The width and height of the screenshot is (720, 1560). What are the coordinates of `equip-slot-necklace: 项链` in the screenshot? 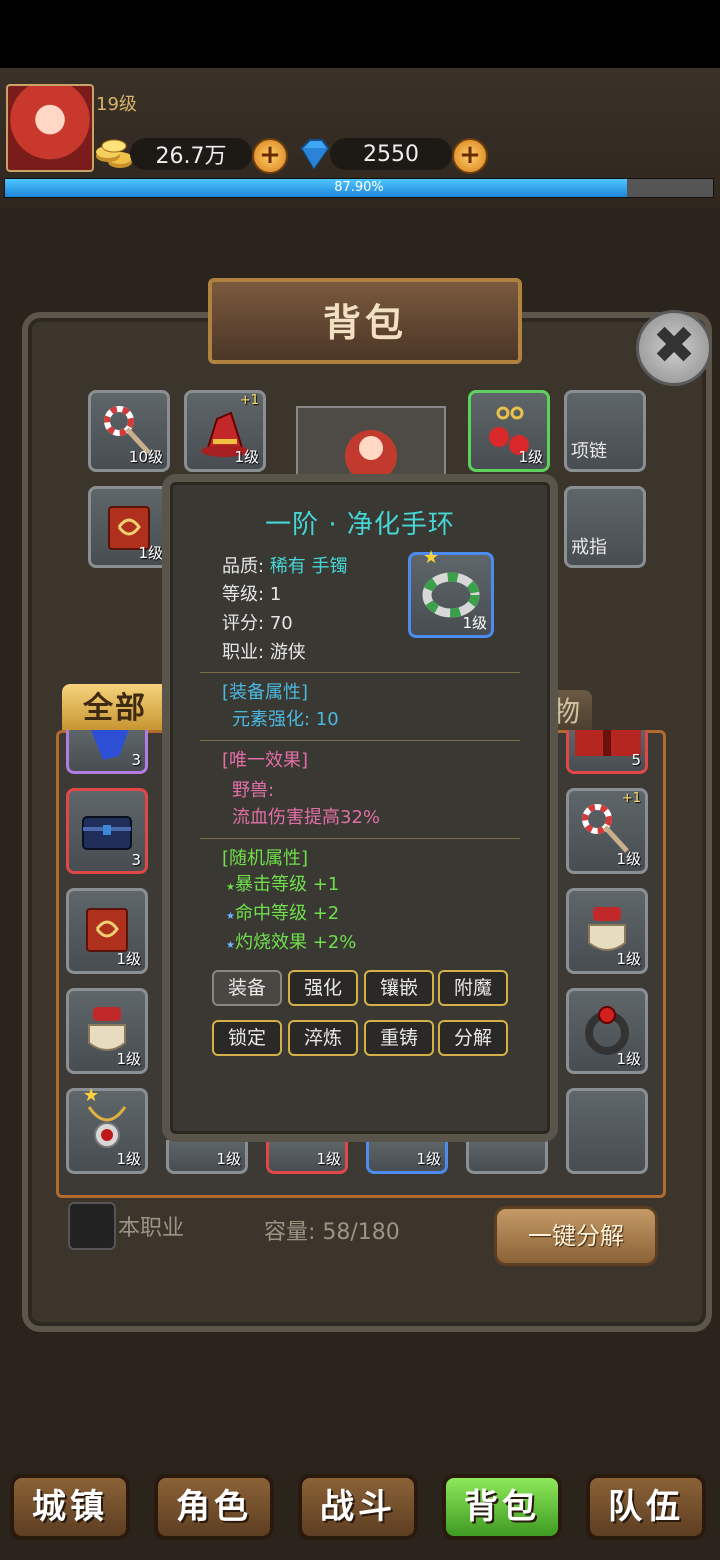 It's located at (605, 431).